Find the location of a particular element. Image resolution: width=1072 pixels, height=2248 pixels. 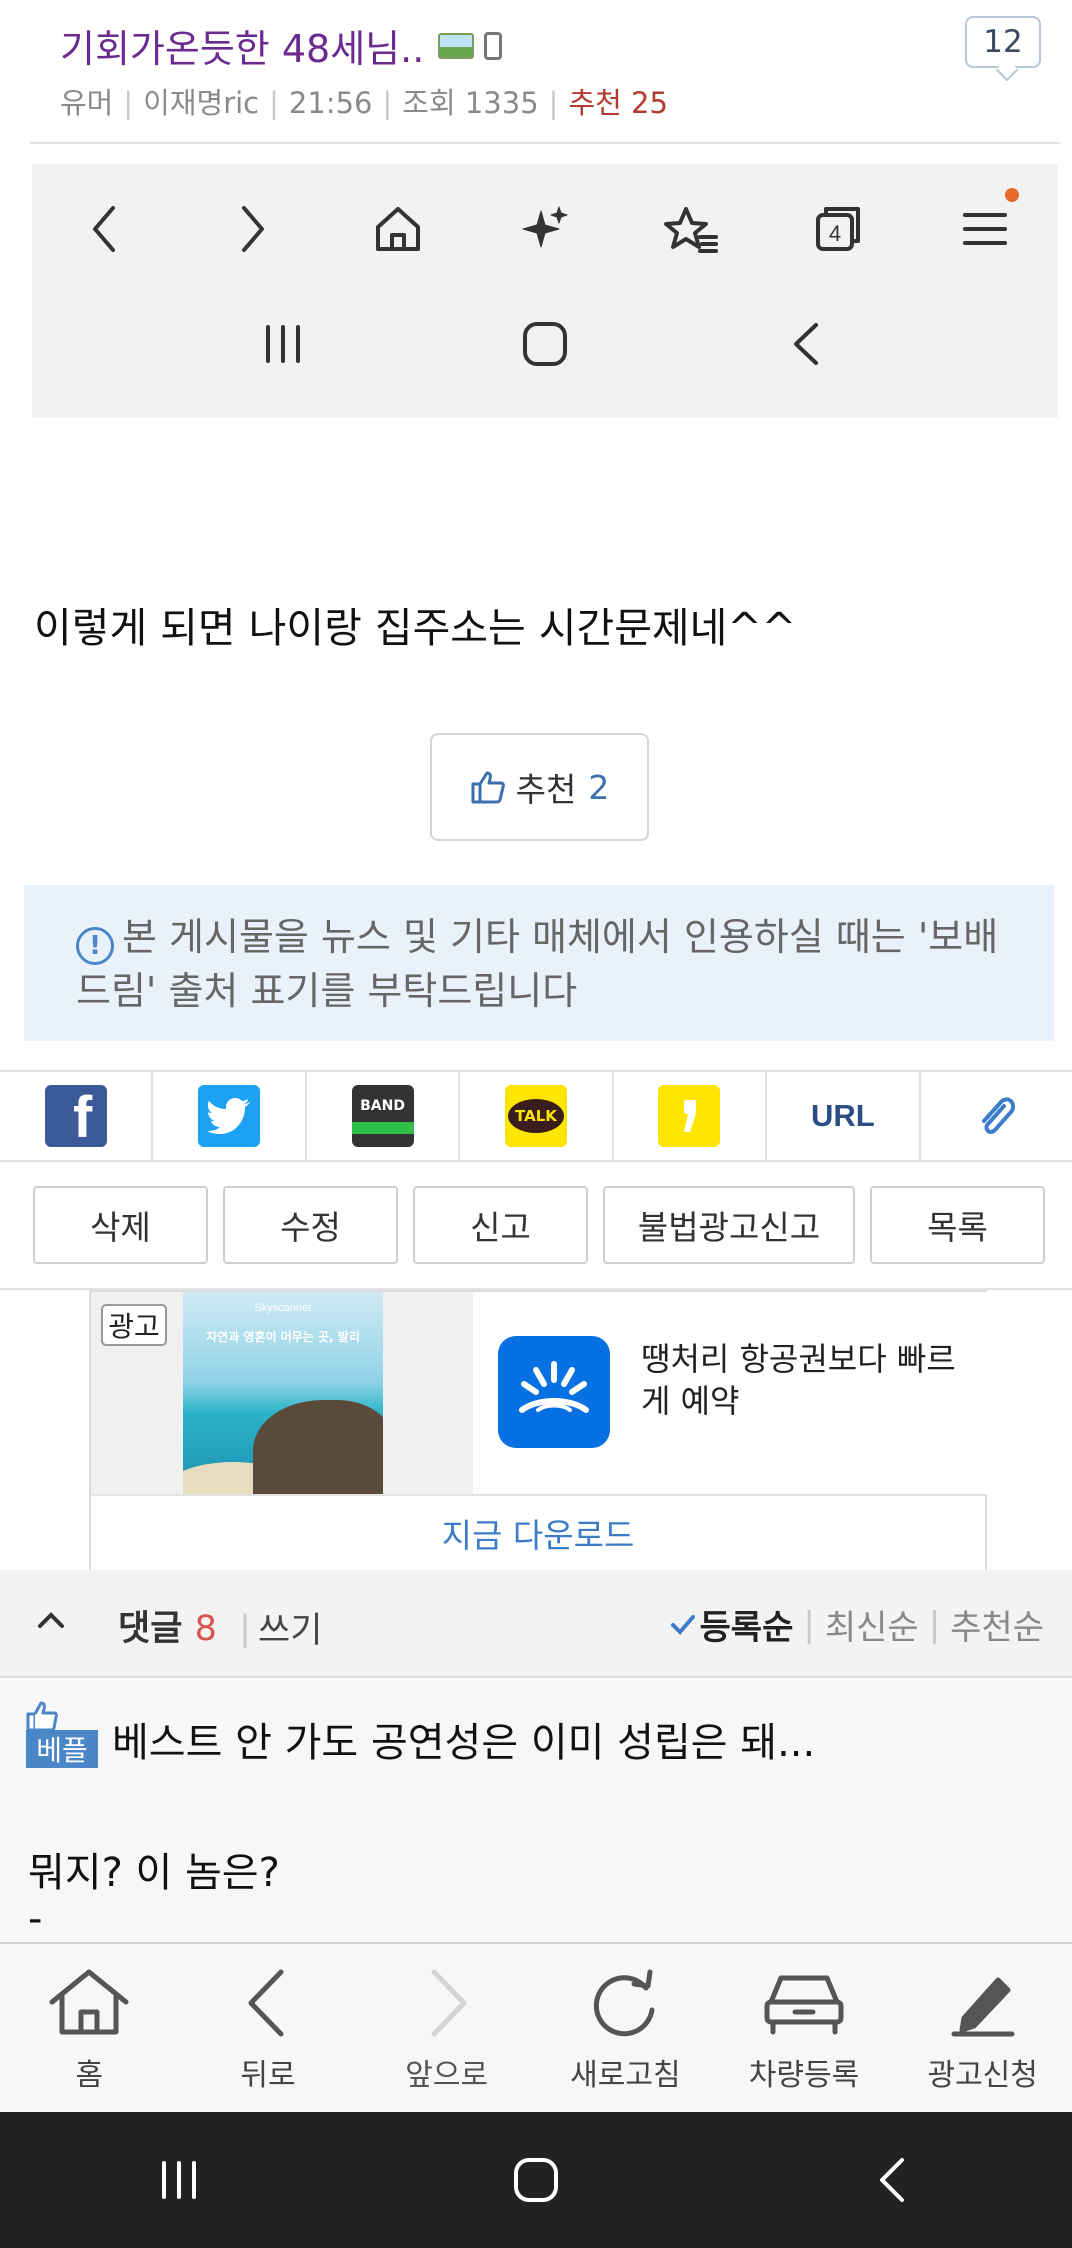

share-facebook: f is located at coordinates (77, 1116).